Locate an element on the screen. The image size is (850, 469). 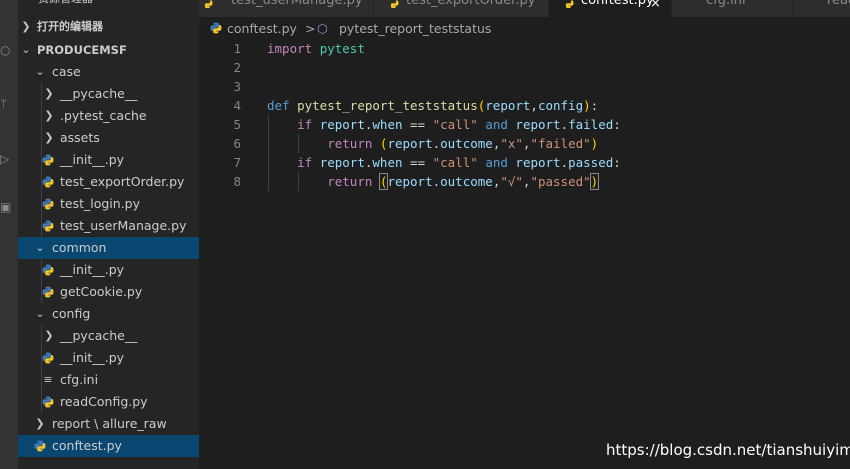
tree-file-getcookie: getCookie.py is located at coordinates (108, 292).